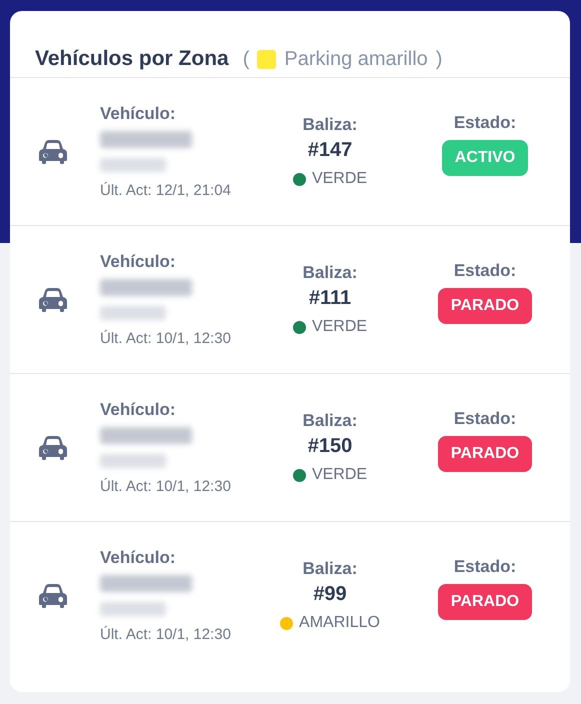 This screenshot has height=704, width=581. I want to click on last-update: Últ. Act: 12/1, 21:04, so click(165, 190).